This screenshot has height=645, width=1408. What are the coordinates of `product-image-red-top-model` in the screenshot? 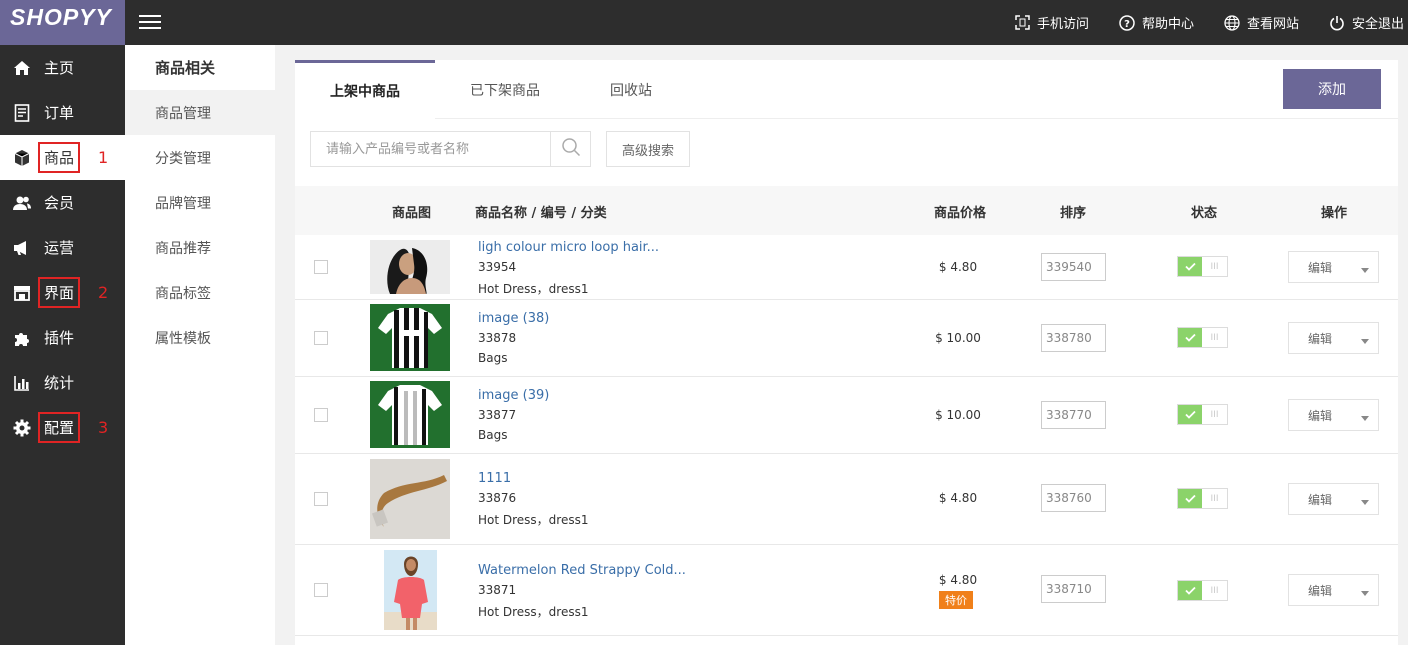 It's located at (410, 590).